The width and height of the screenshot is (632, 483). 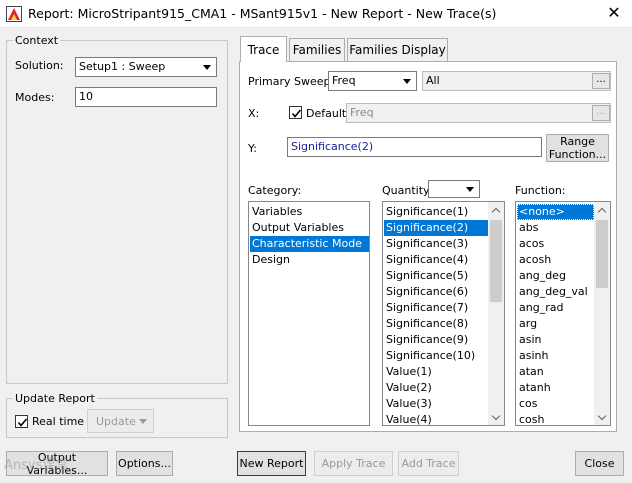 What do you see at coordinates (436, 324) in the screenshot?
I see `quantity-list-item: Significance(8)` at bounding box center [436, 324].